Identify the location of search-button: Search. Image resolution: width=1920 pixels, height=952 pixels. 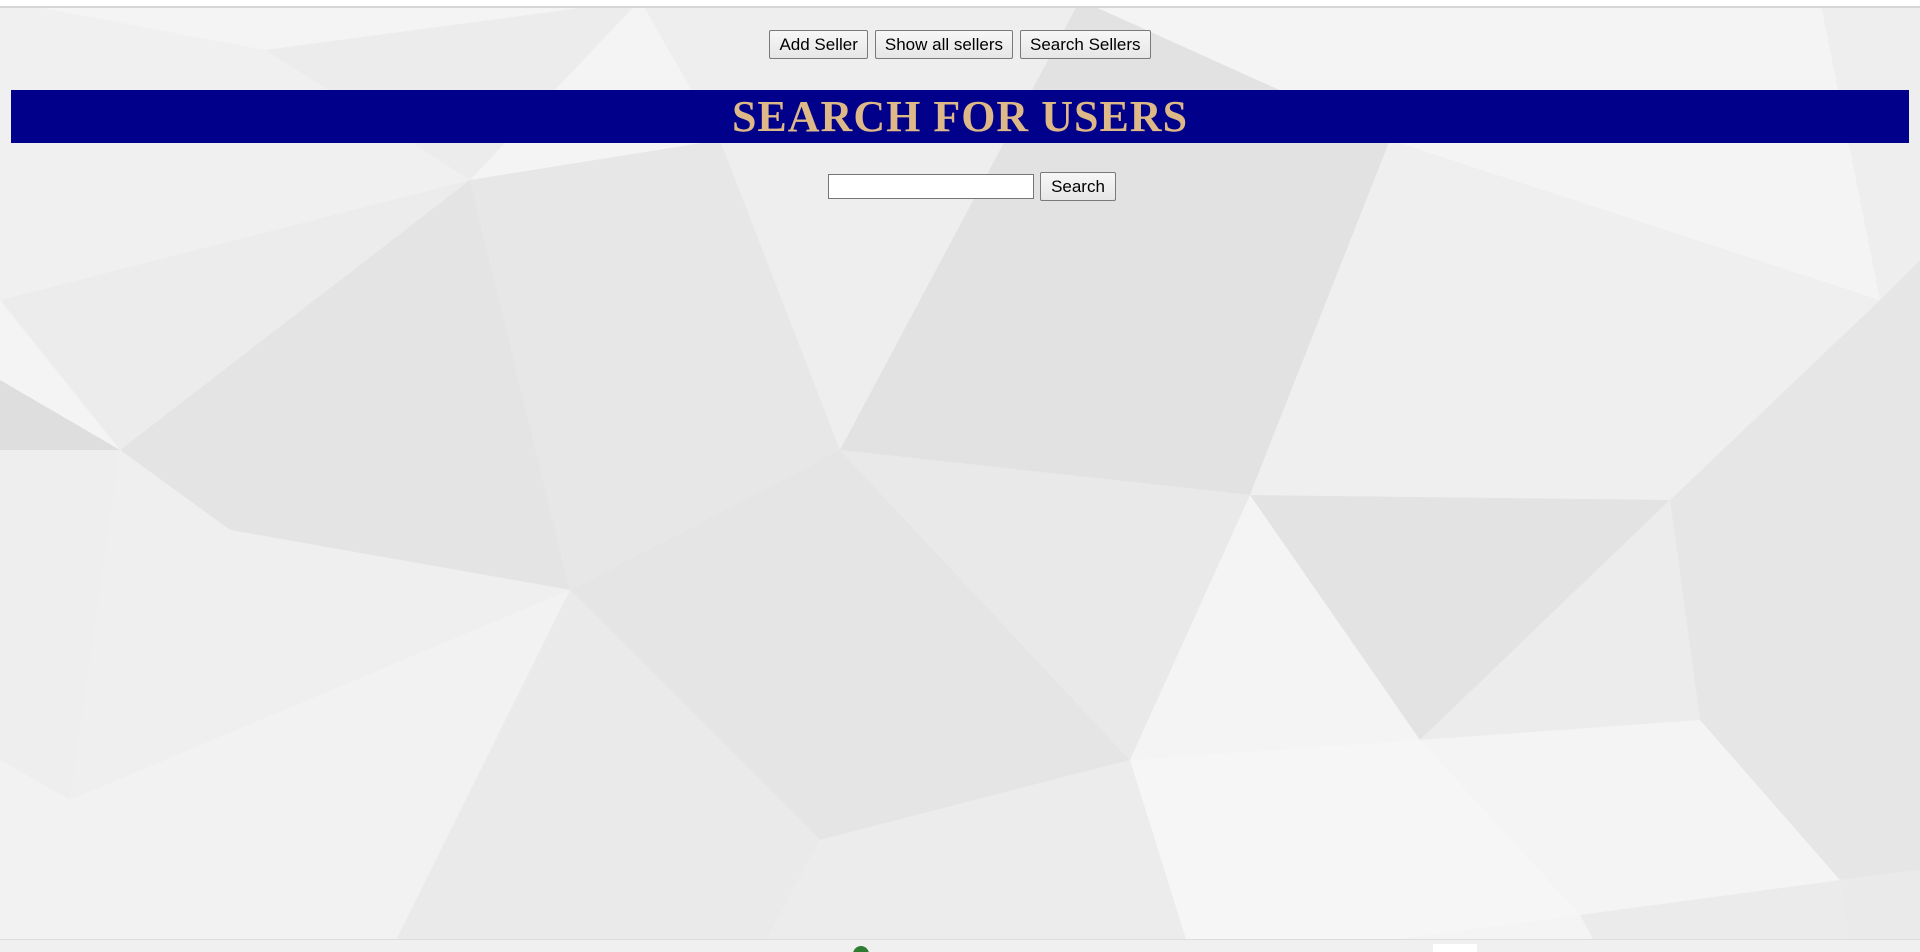
(1078, 186).